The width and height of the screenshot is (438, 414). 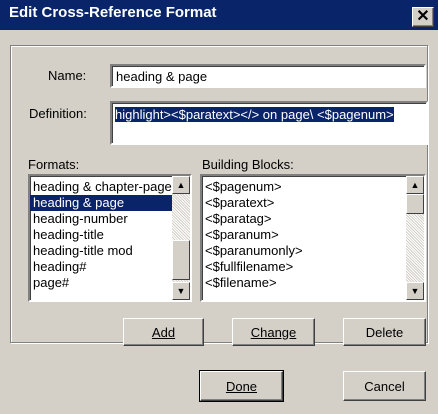 I want to click on delete-button-label: Delete, so click(x=384, y=332).